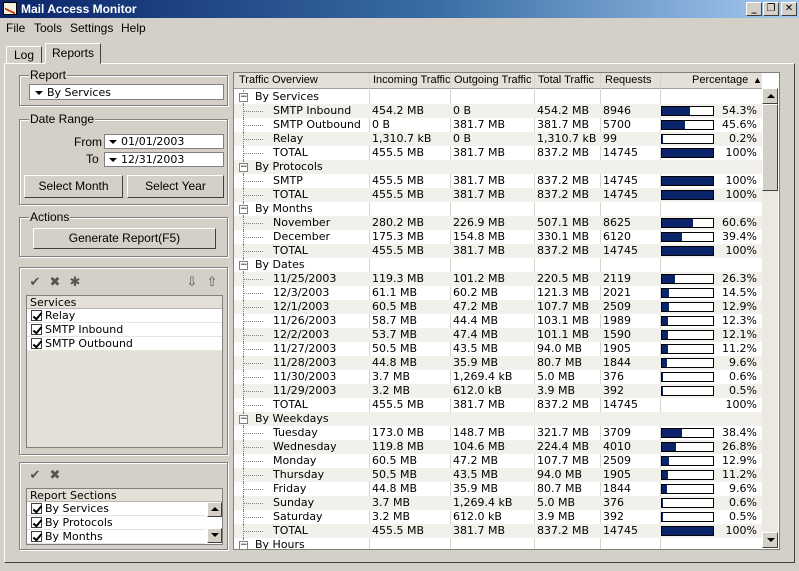 This screenshot has width=799, height=571. What do you see at coordinates (124, 344) in the screenshot?
I see `list-item: SMTP Outbound` at bounding box center [124, 344].